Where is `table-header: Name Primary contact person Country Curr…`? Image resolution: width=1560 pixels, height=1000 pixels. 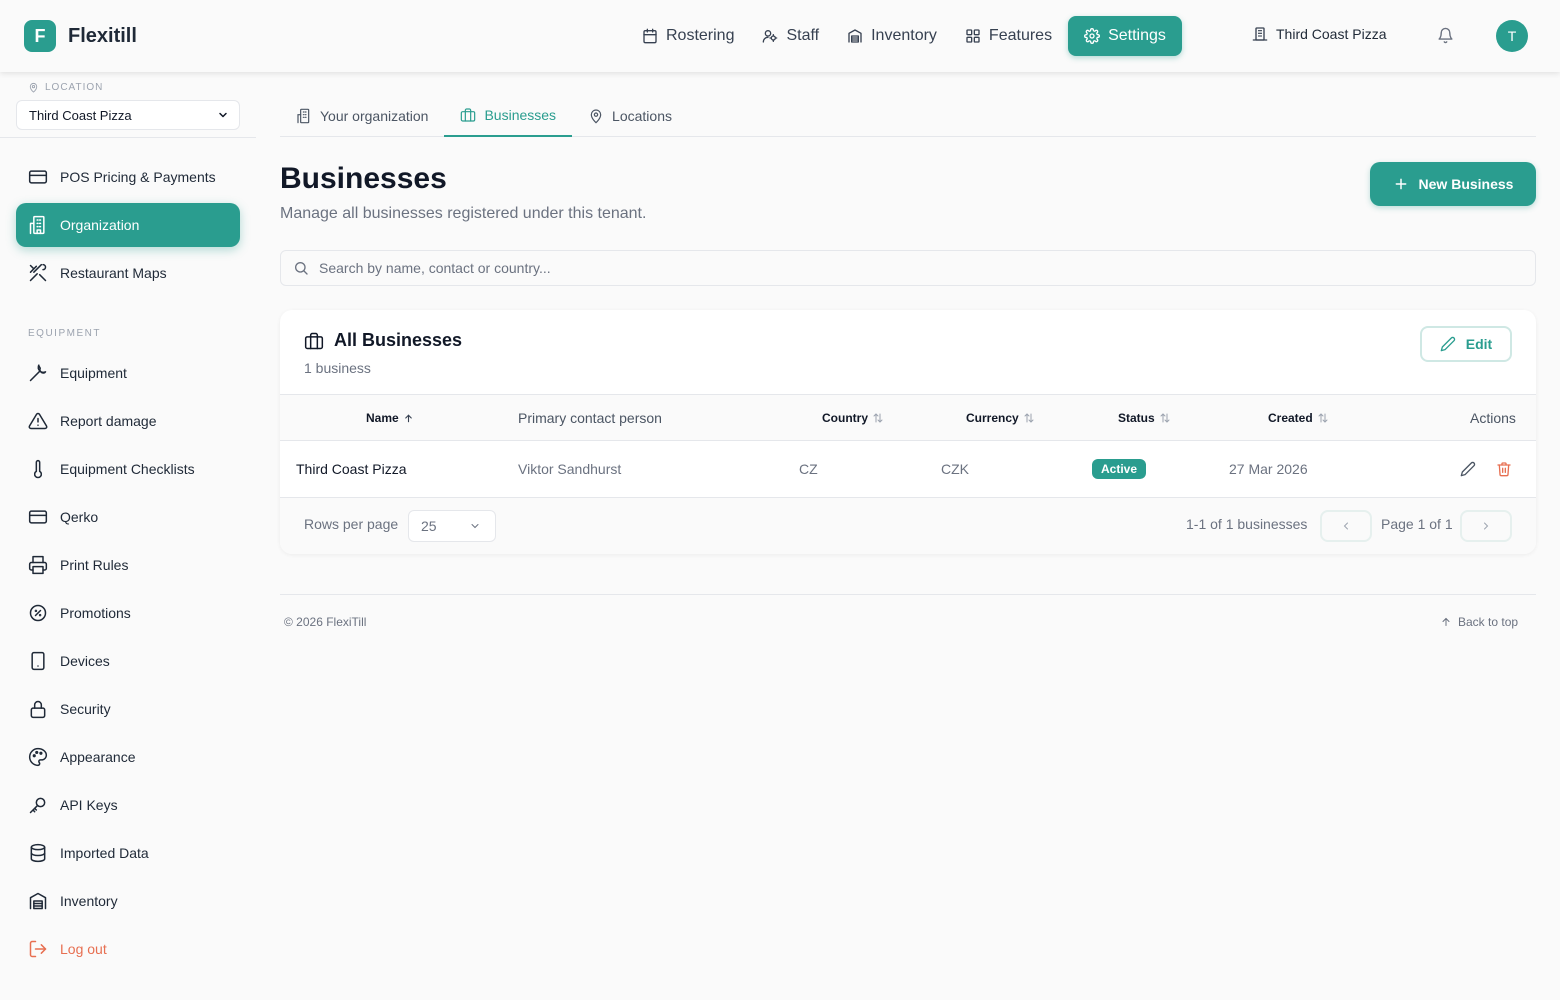
table-header: Name Primary contact person Country Curr… is located at coordinates (908, 417).